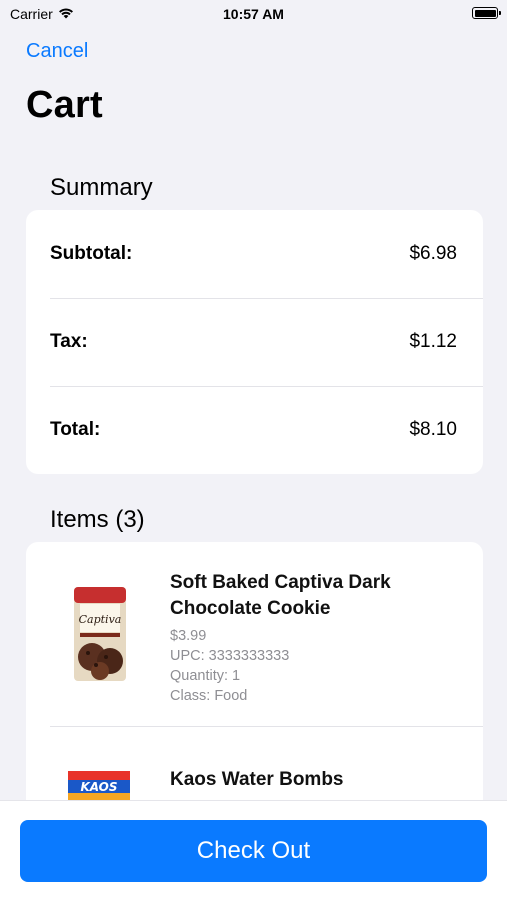 The height and width of the screenshot is (901, 507). What do you see at coordinates (253, 254) in the screenshot?
I see `subtotal-row: Subtotal: $6.98` at bounding box center [253, 254].